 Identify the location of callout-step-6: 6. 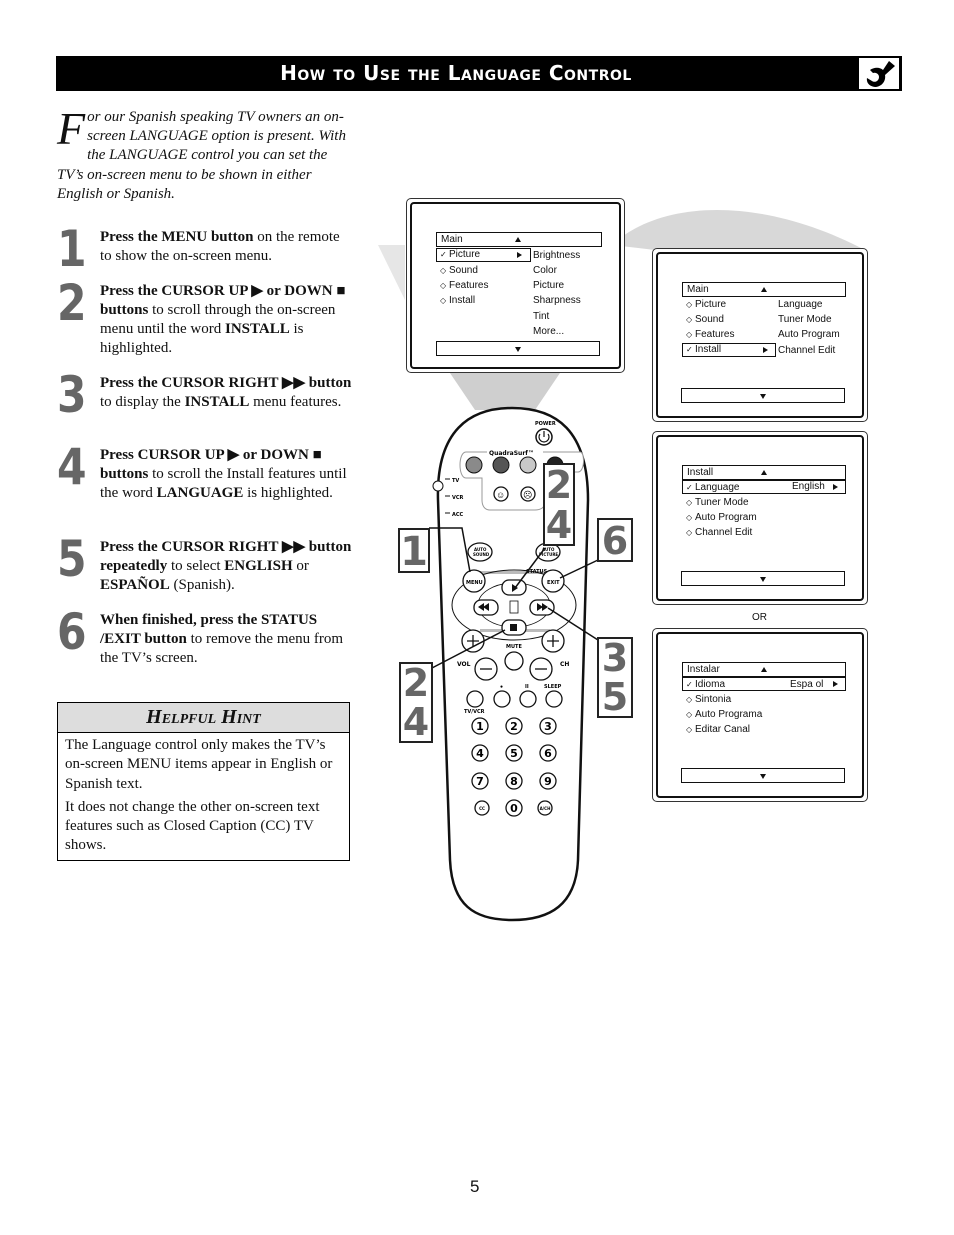
(615, 540).